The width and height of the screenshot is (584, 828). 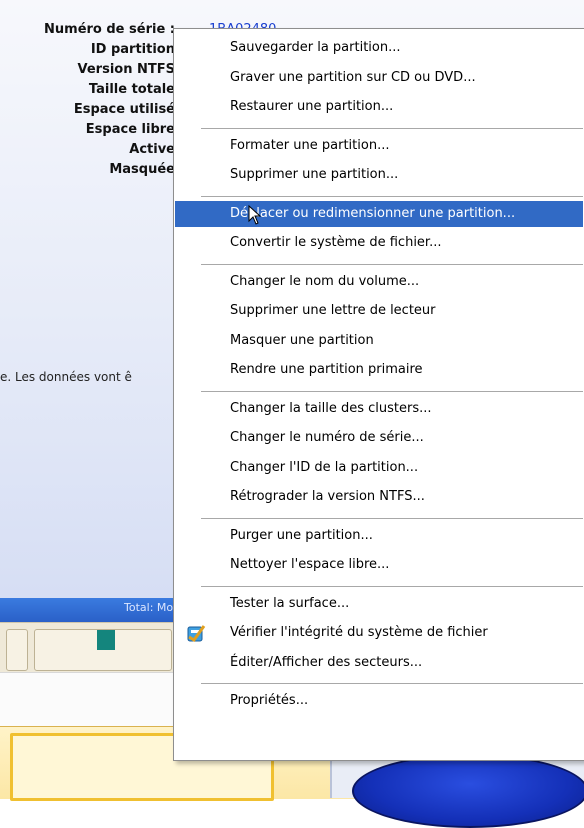 I want to click on property-row: Taille totale, so click(x=87, y=92).